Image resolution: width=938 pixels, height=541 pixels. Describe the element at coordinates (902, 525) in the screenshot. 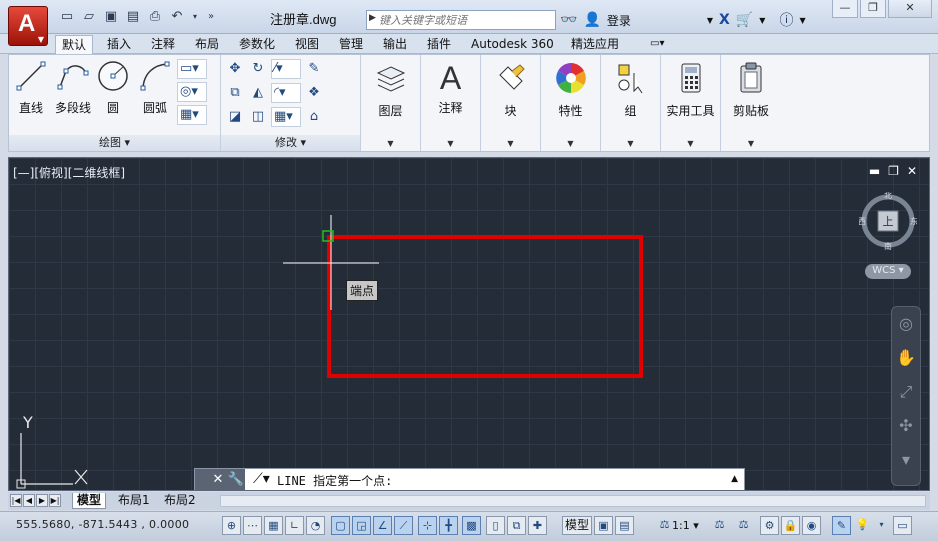

I see `clean-screen-icon: ▭` at that location.